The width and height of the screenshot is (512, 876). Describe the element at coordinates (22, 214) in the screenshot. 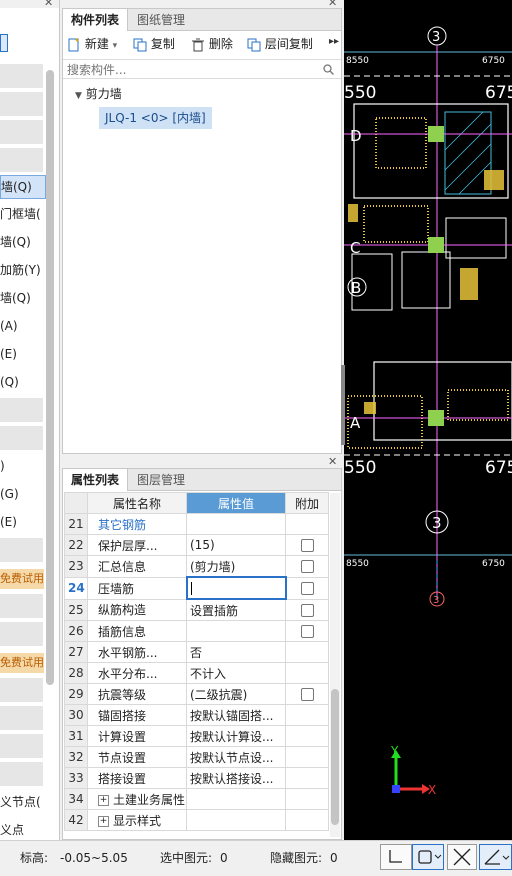

I see `sidebar-item: 门框墙(` at that location.